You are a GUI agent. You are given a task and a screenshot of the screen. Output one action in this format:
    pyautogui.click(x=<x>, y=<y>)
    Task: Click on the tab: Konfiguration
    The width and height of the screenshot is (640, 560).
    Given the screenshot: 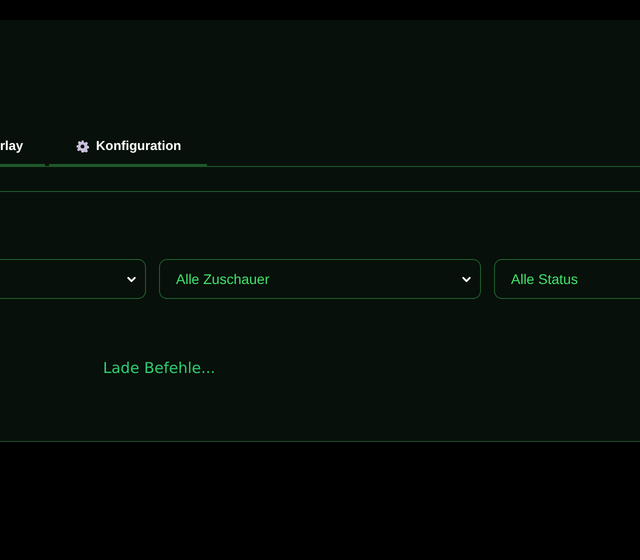 What is the action you would take?
    pyautogui.click(x=128, y=147)
    